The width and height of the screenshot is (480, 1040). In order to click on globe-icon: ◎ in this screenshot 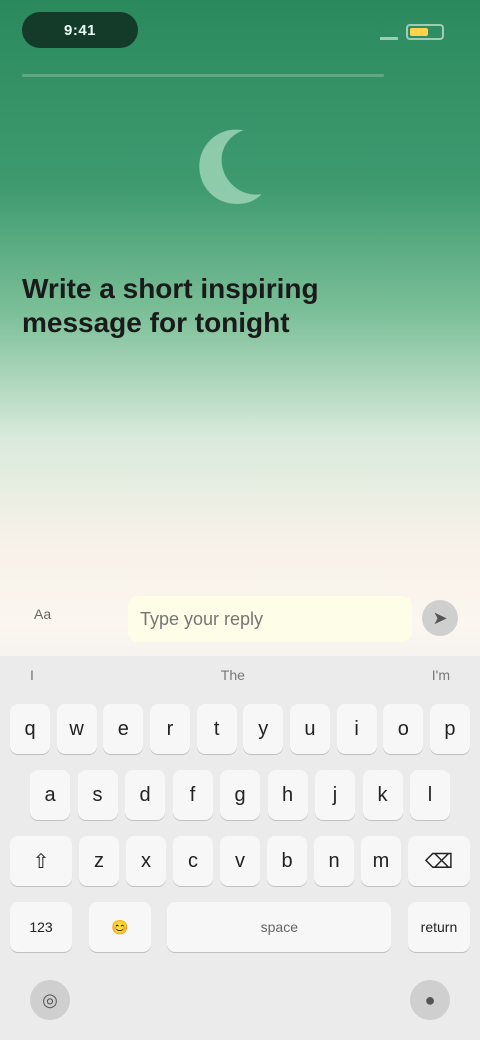, I will do `click(50, 999)`.